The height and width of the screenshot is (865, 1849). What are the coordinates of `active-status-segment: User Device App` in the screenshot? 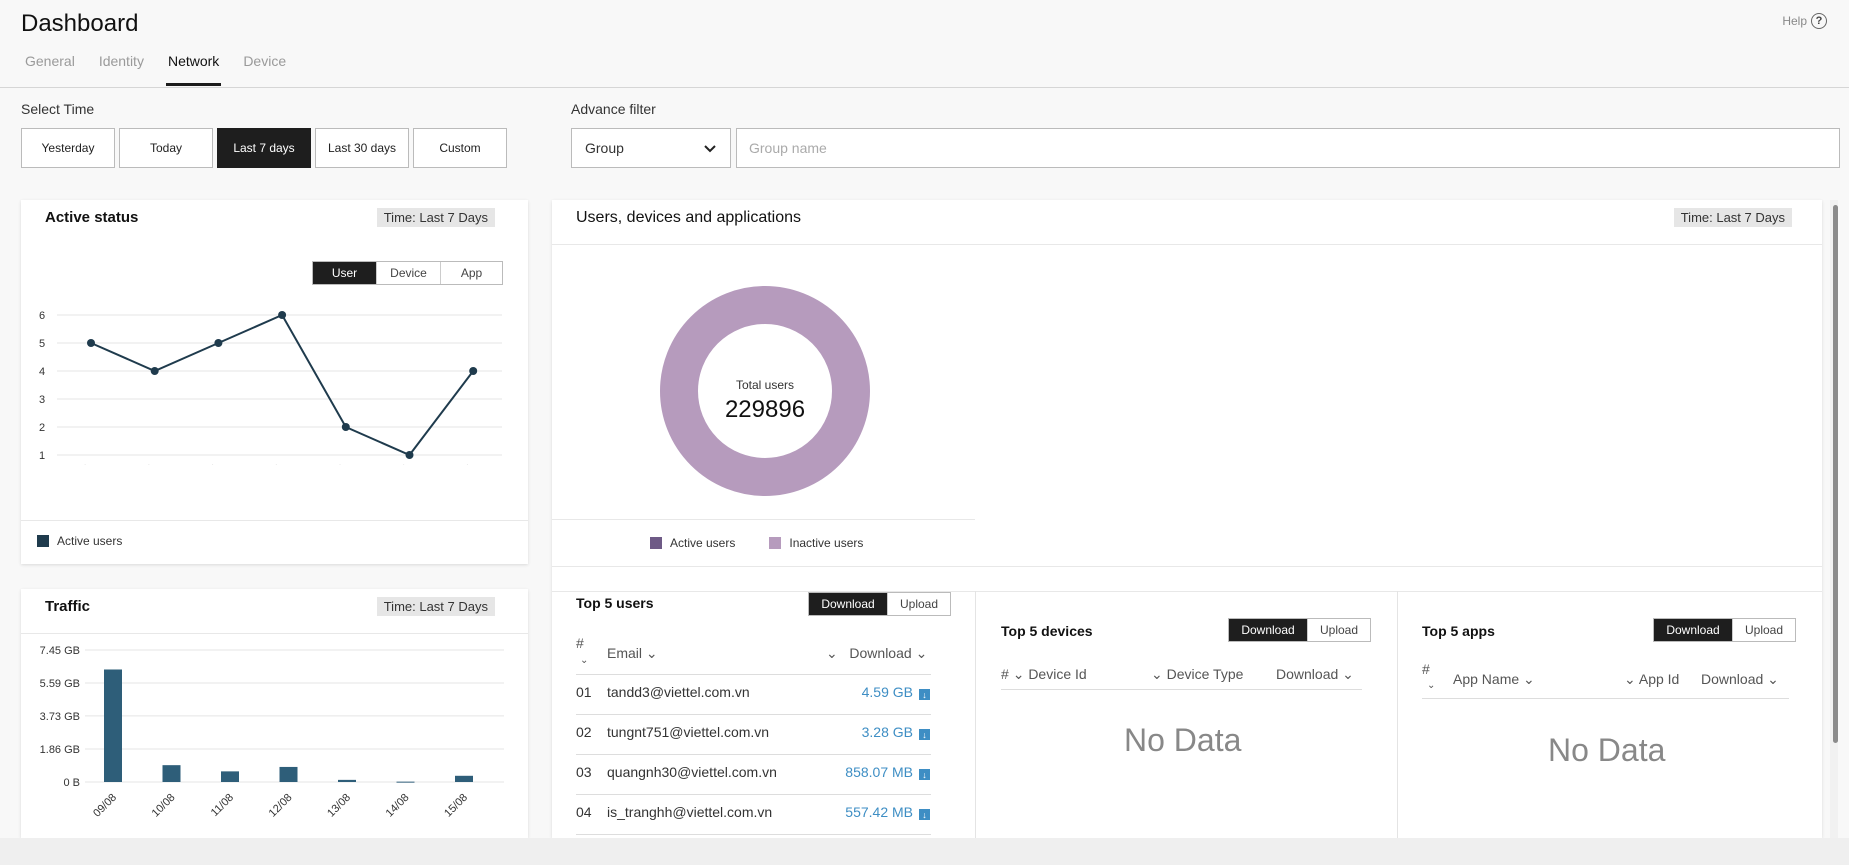 It's located at (407, 273).